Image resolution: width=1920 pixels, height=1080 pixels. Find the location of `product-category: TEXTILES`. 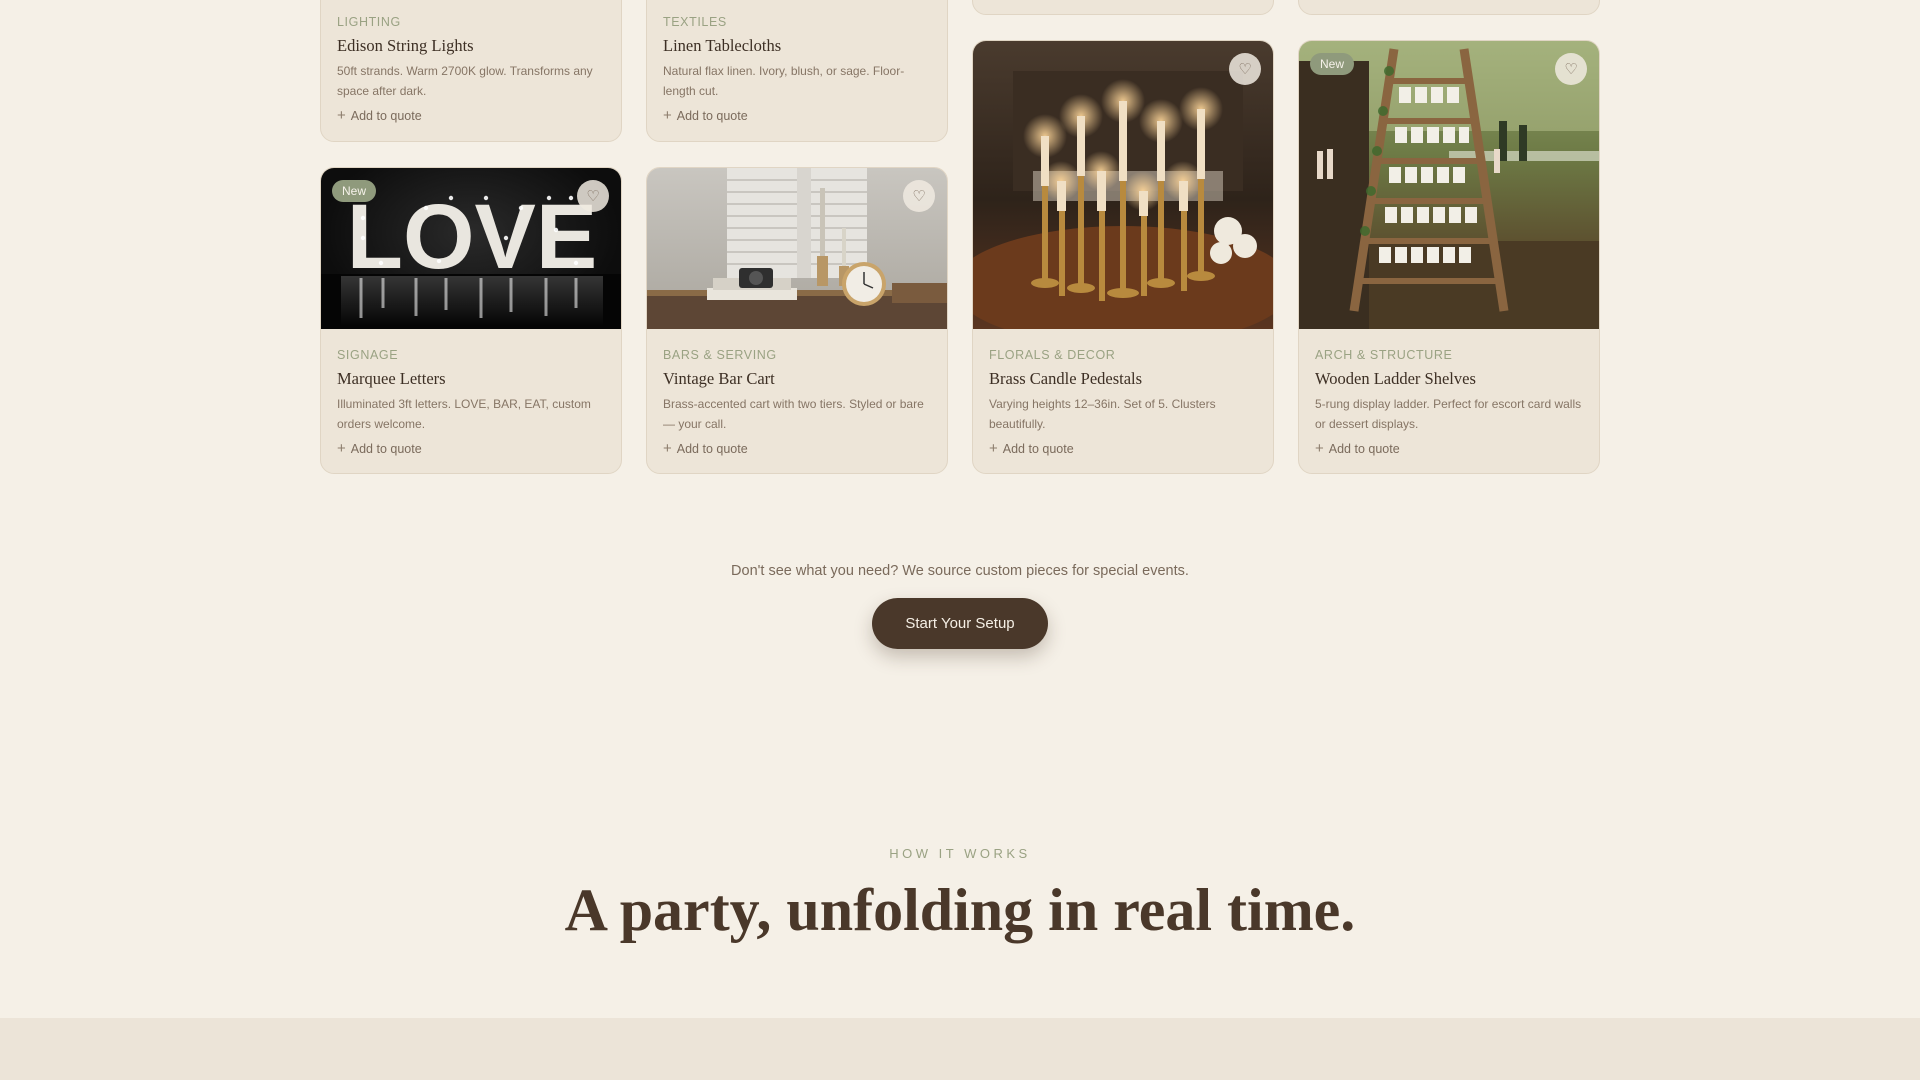

product-category: TEXTILES is located at coordinates (695, 22).